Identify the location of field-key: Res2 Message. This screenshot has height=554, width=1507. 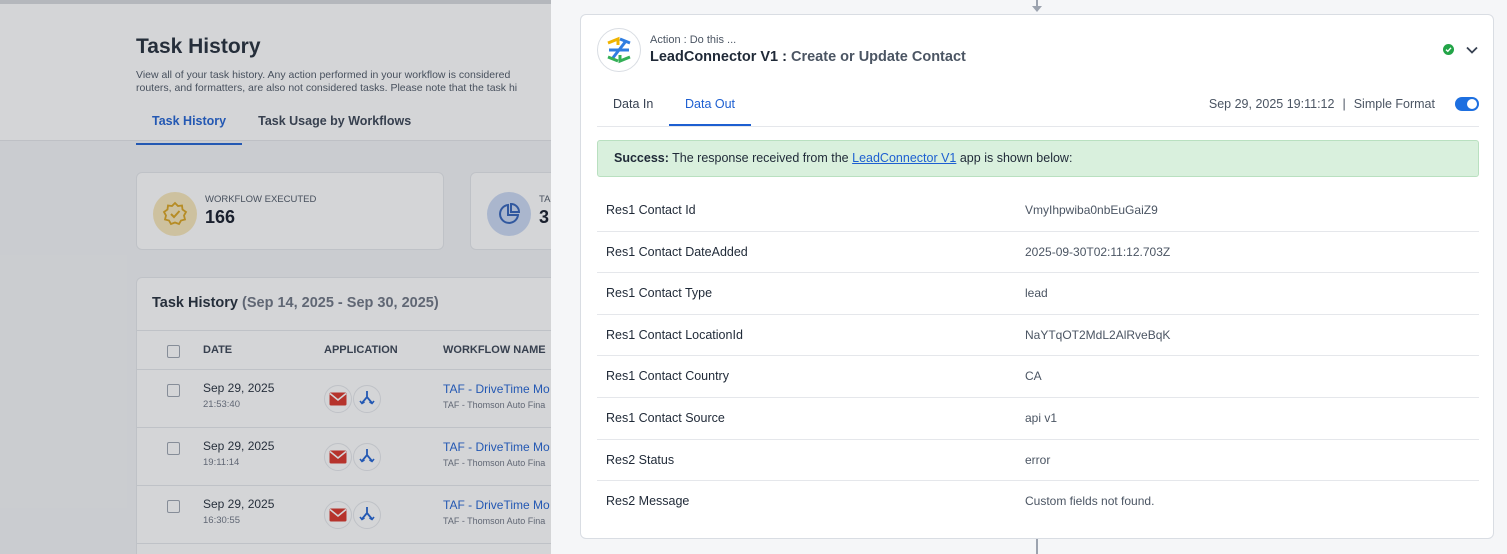
(648, 501).